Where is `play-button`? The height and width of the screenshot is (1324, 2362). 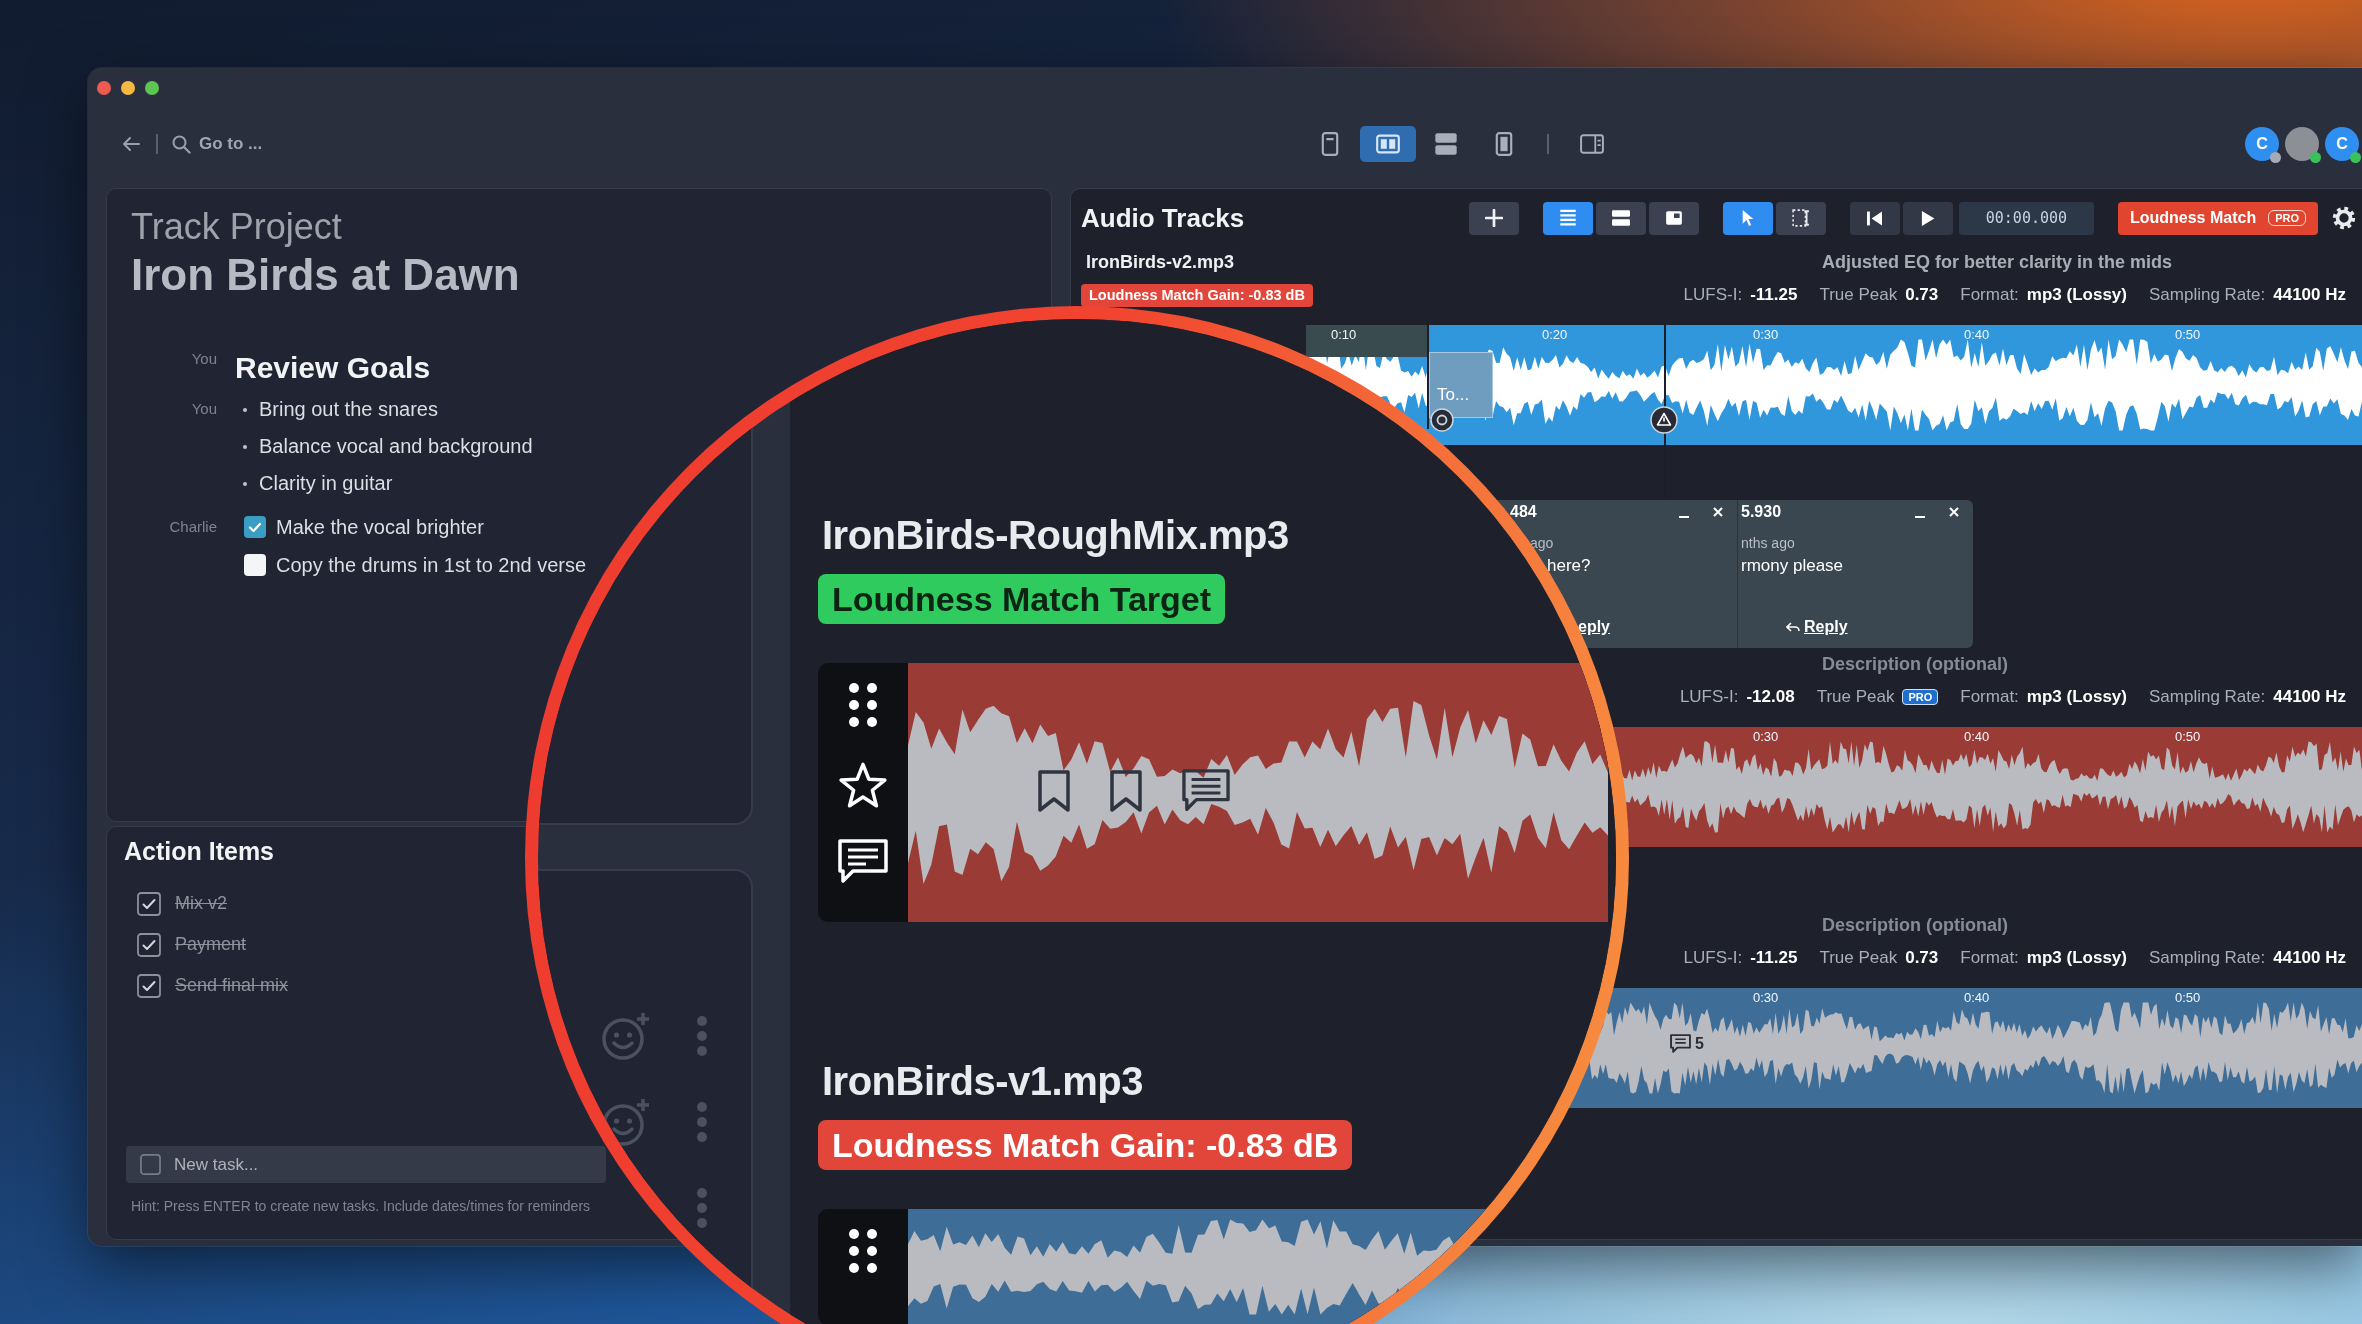 play-button is located at coordinates (1927, 218).